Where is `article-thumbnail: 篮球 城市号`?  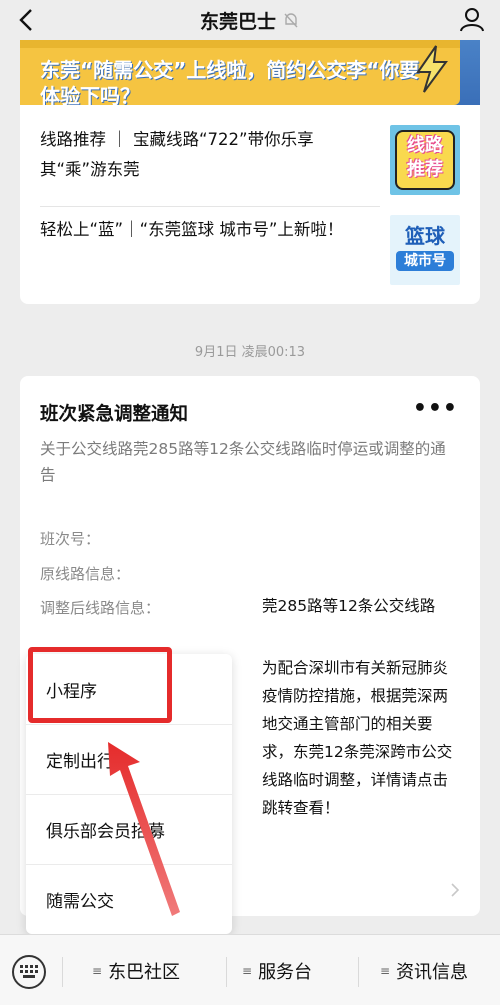 article-thumbnail: 篮球 城市号 is located at coordinates (425, 250).